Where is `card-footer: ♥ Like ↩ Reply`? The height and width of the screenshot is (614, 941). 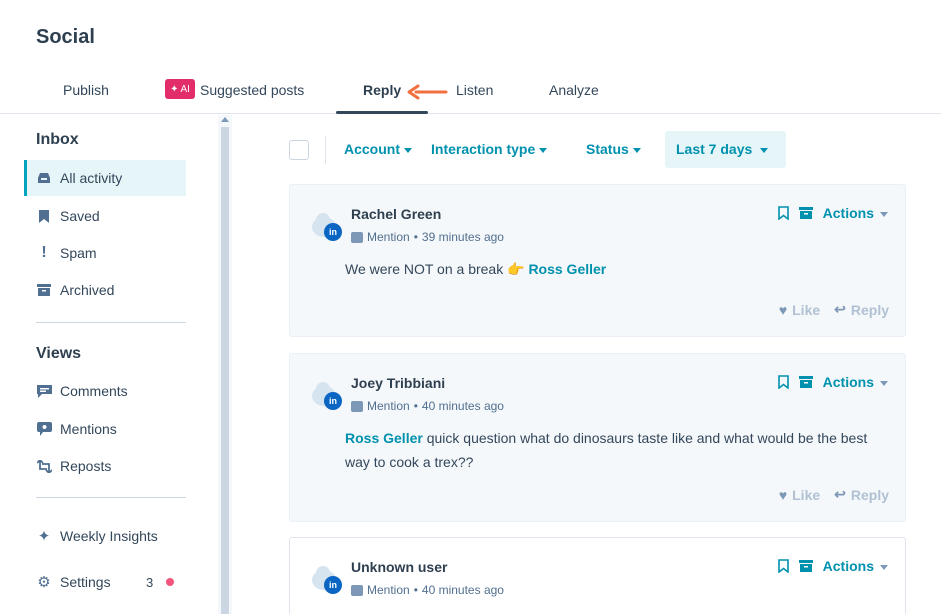 card-footer: ♥ Like ↩ Reply is located at coordinates (834, 494).